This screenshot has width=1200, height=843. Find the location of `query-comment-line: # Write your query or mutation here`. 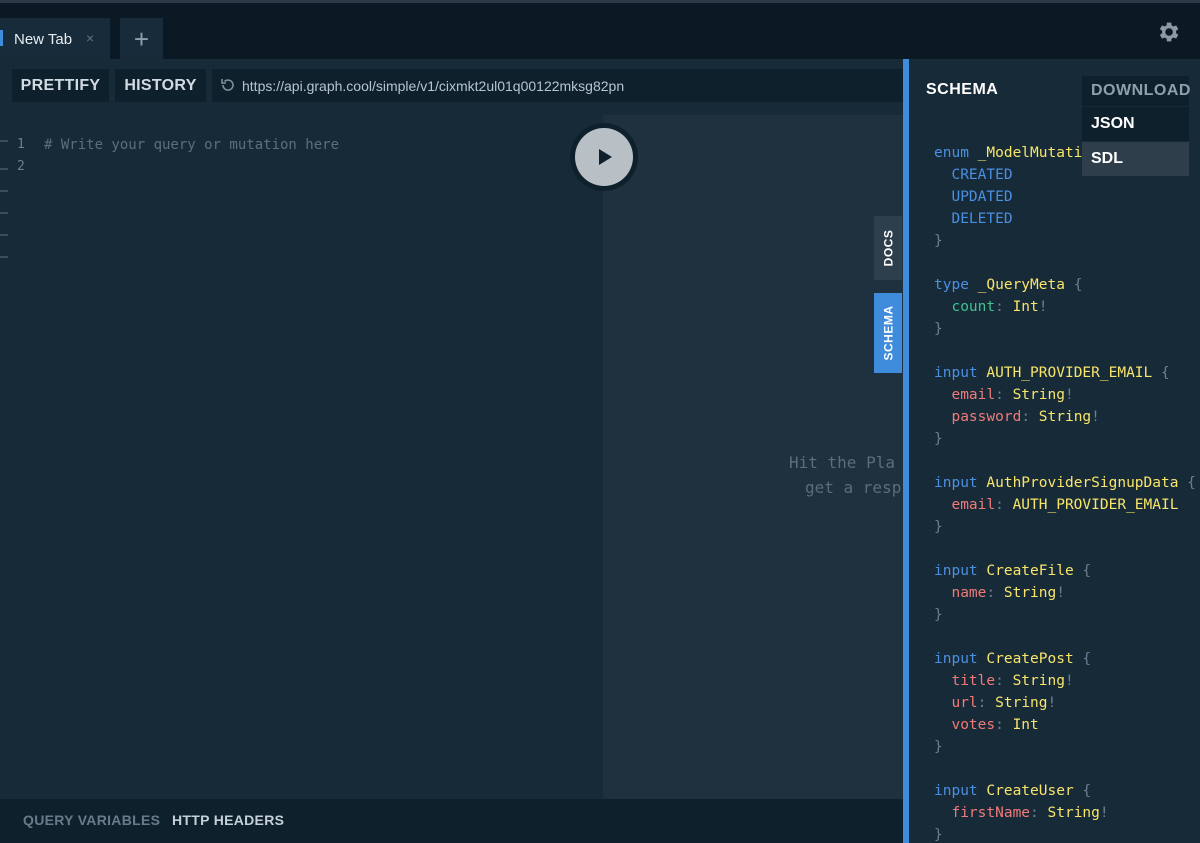

query-comment-line: # Write your query or mutation here is located at coordinates (191, 145).